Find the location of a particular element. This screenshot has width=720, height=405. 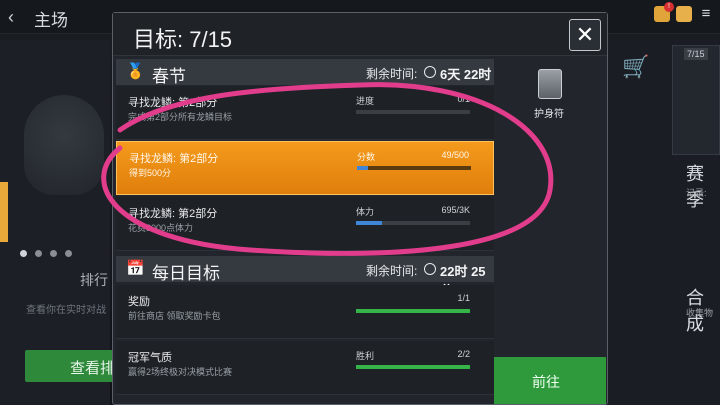

calendar-icon: 📅 is located at coordinates (135, 268).